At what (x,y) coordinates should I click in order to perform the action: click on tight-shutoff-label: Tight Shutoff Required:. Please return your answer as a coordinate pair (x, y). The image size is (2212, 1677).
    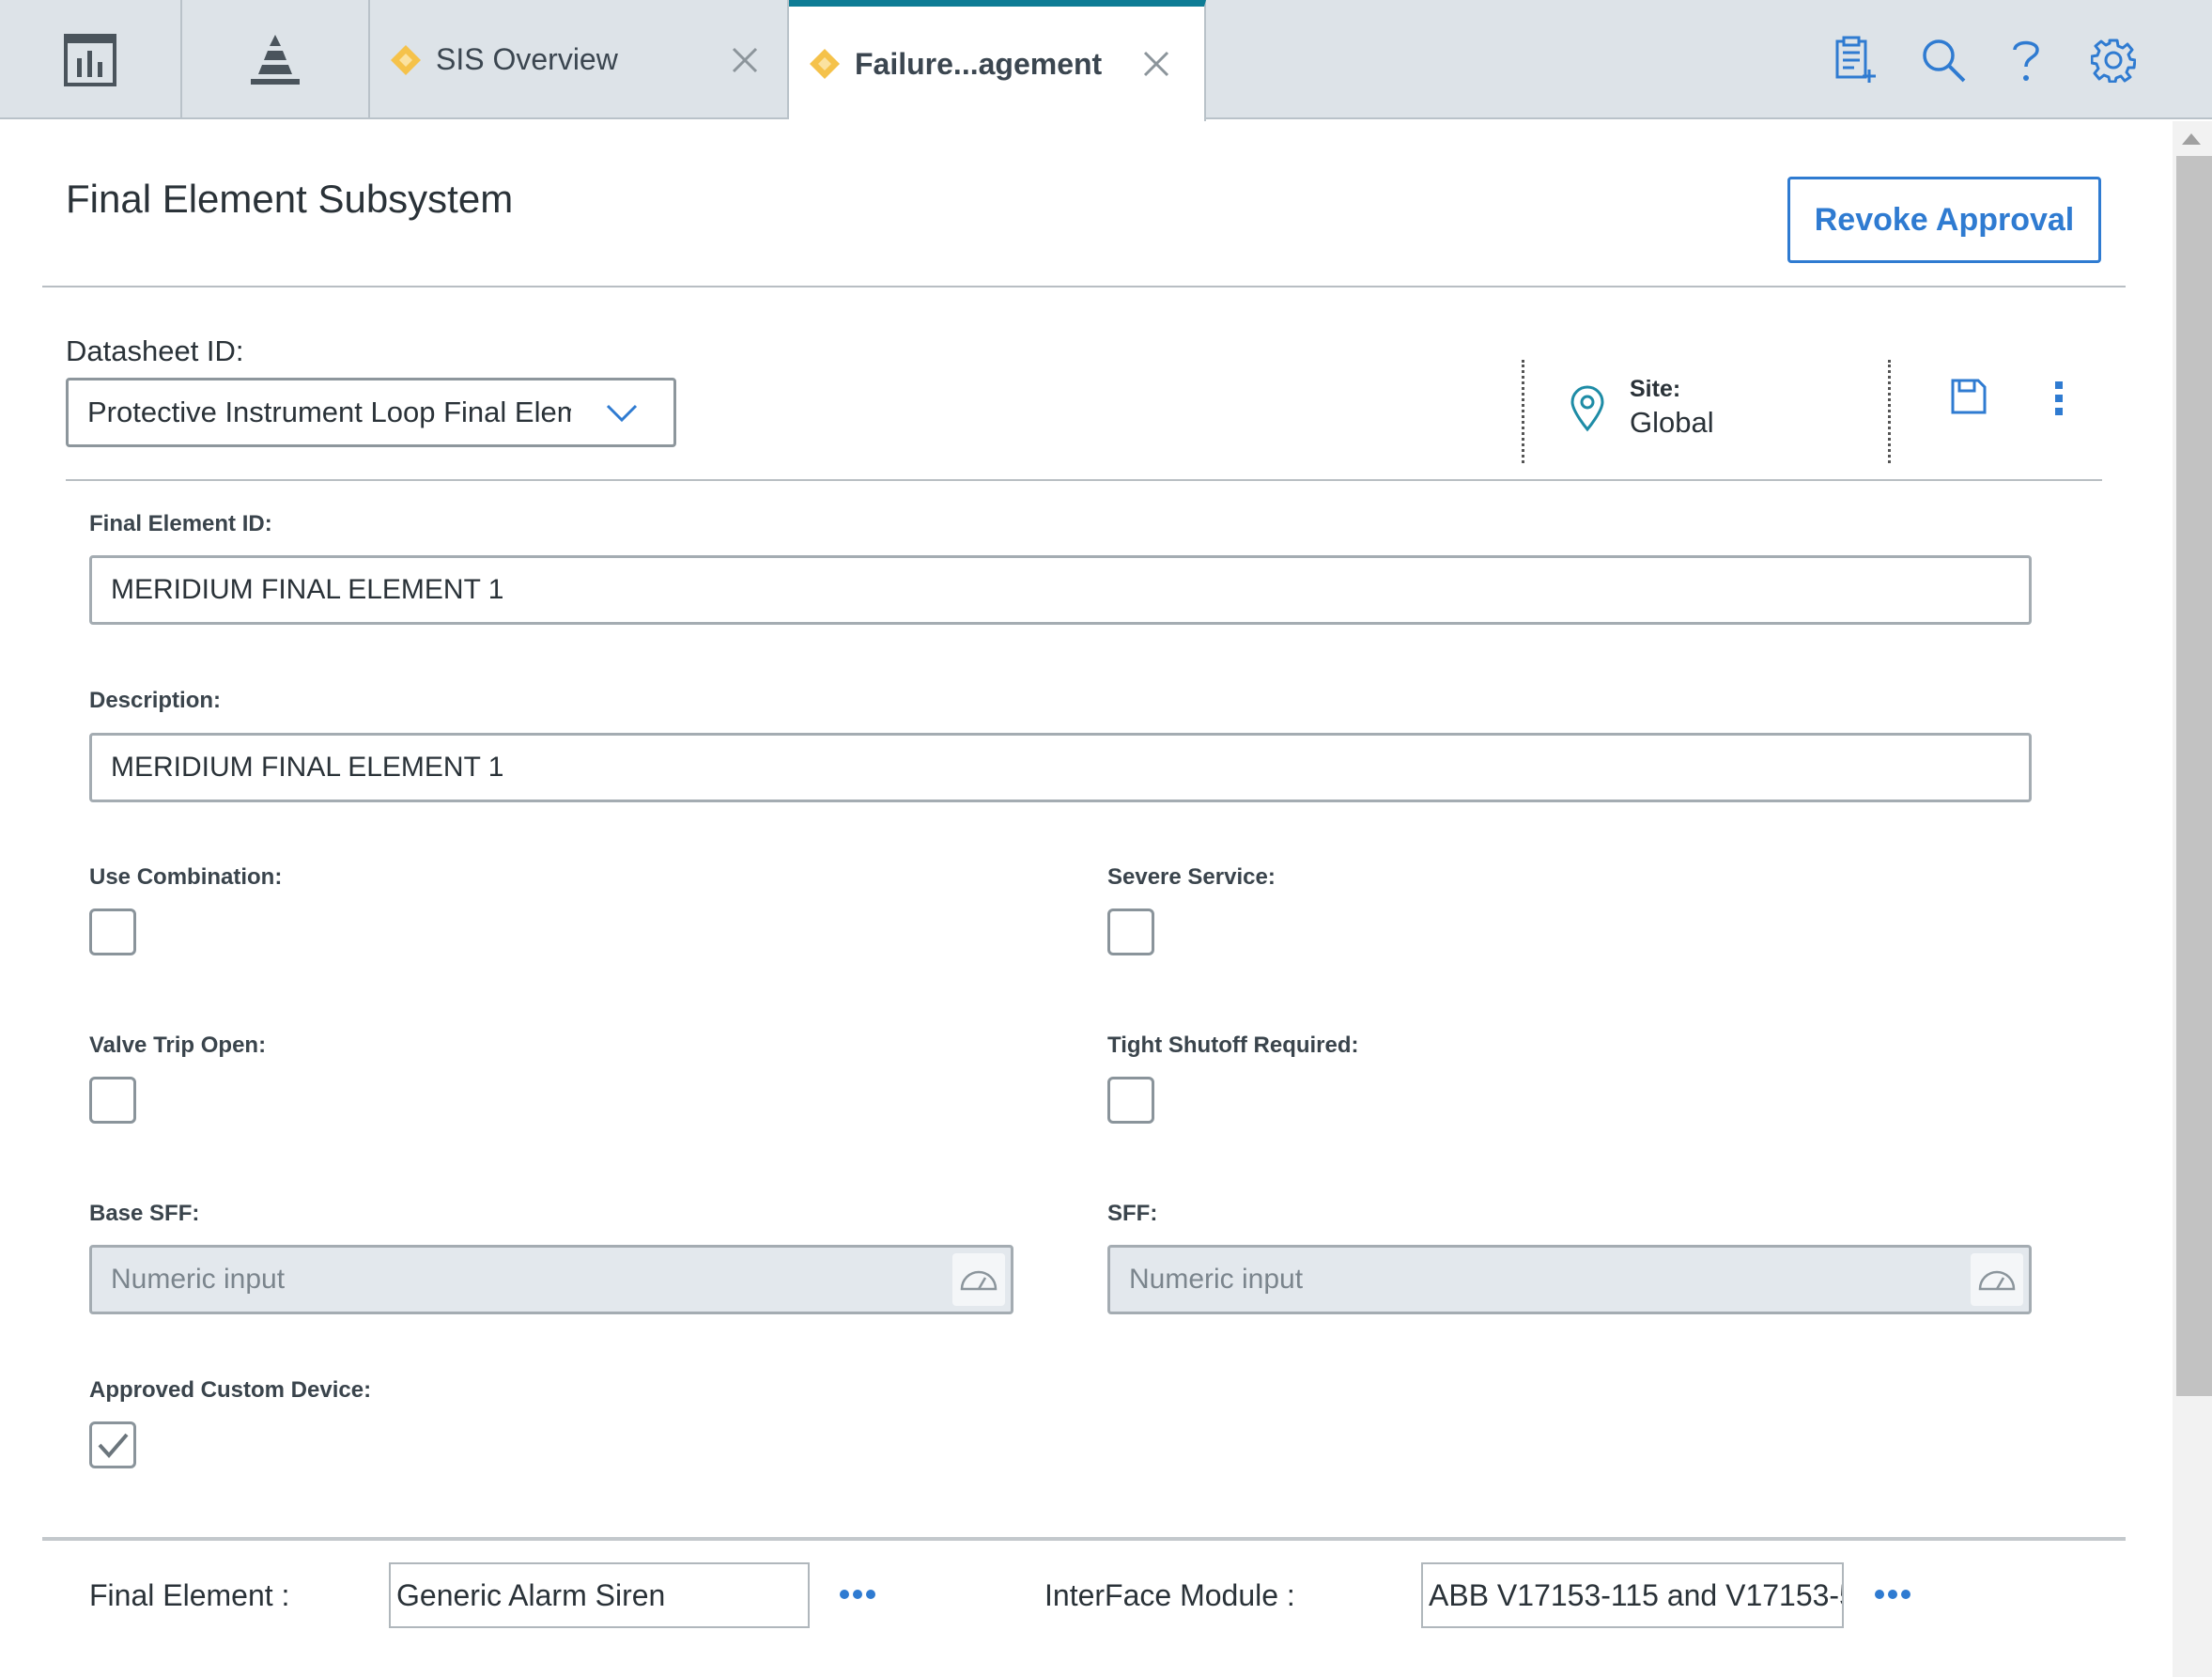
    Looking at the image, I should click on (1233, 1045).